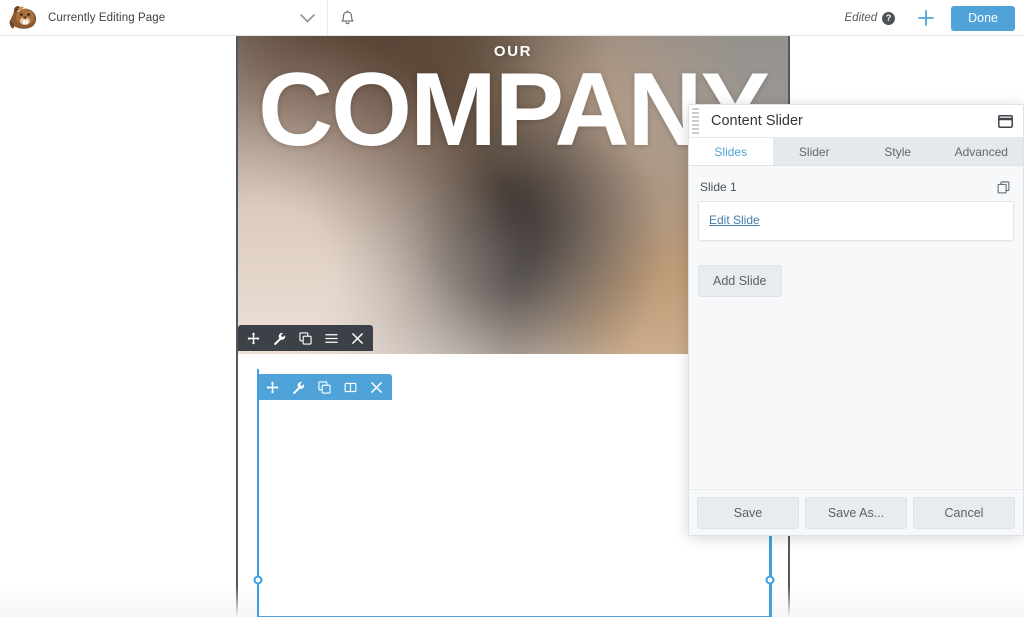  I want to click on tab-style: Style, so click(898, 151).